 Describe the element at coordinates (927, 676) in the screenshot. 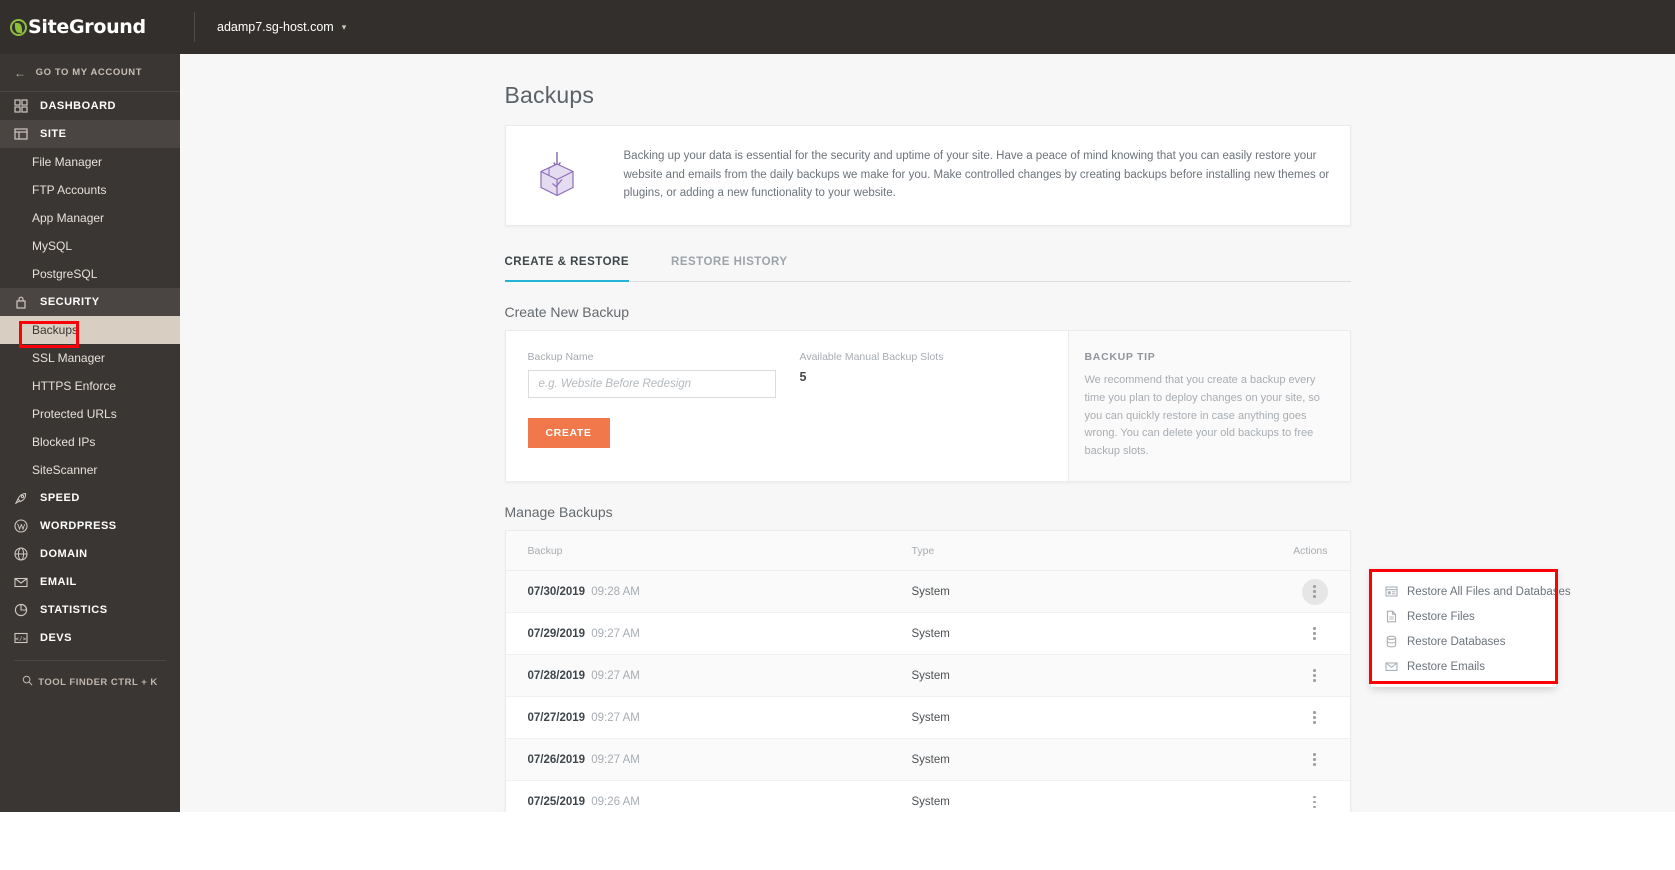

I see `table-row: 07/28/2019 09:27 AM System` at that location.